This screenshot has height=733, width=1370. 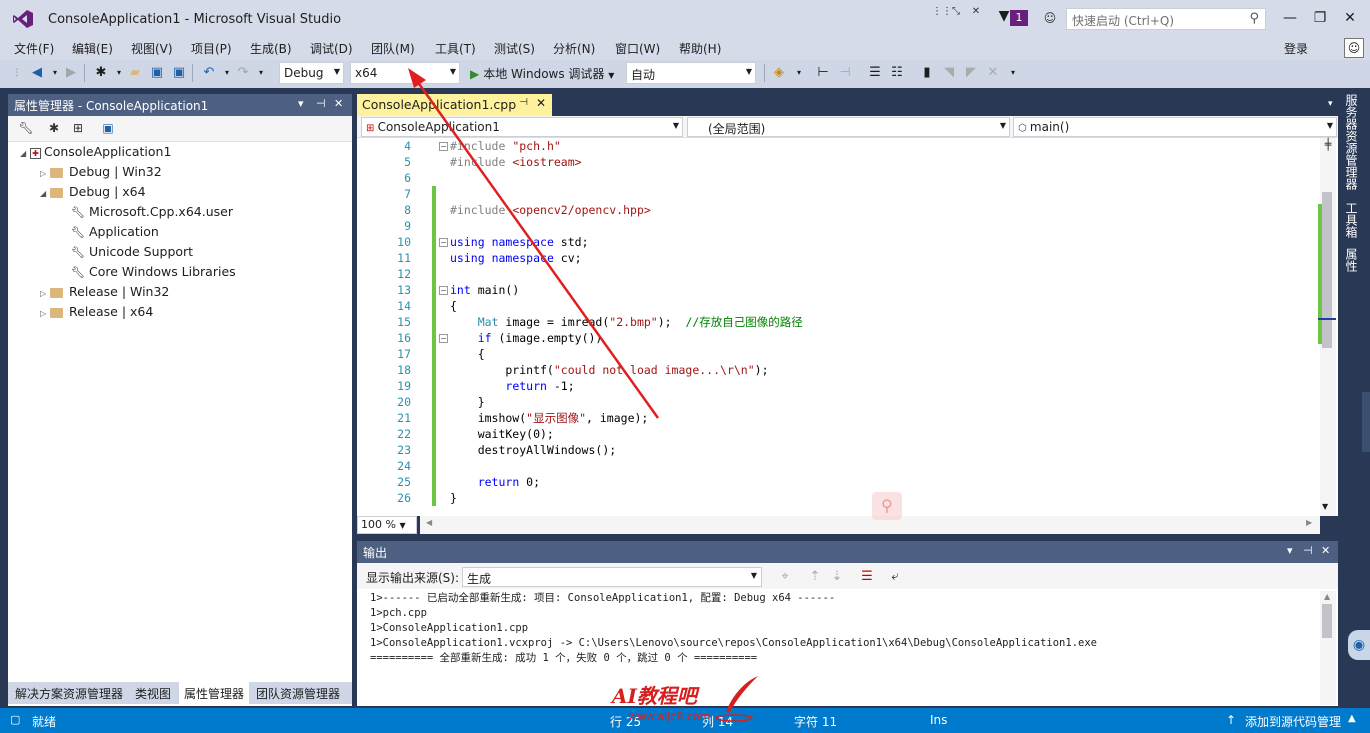 I want to click on maximize-button: ❐, so click(x=1320, y=18).